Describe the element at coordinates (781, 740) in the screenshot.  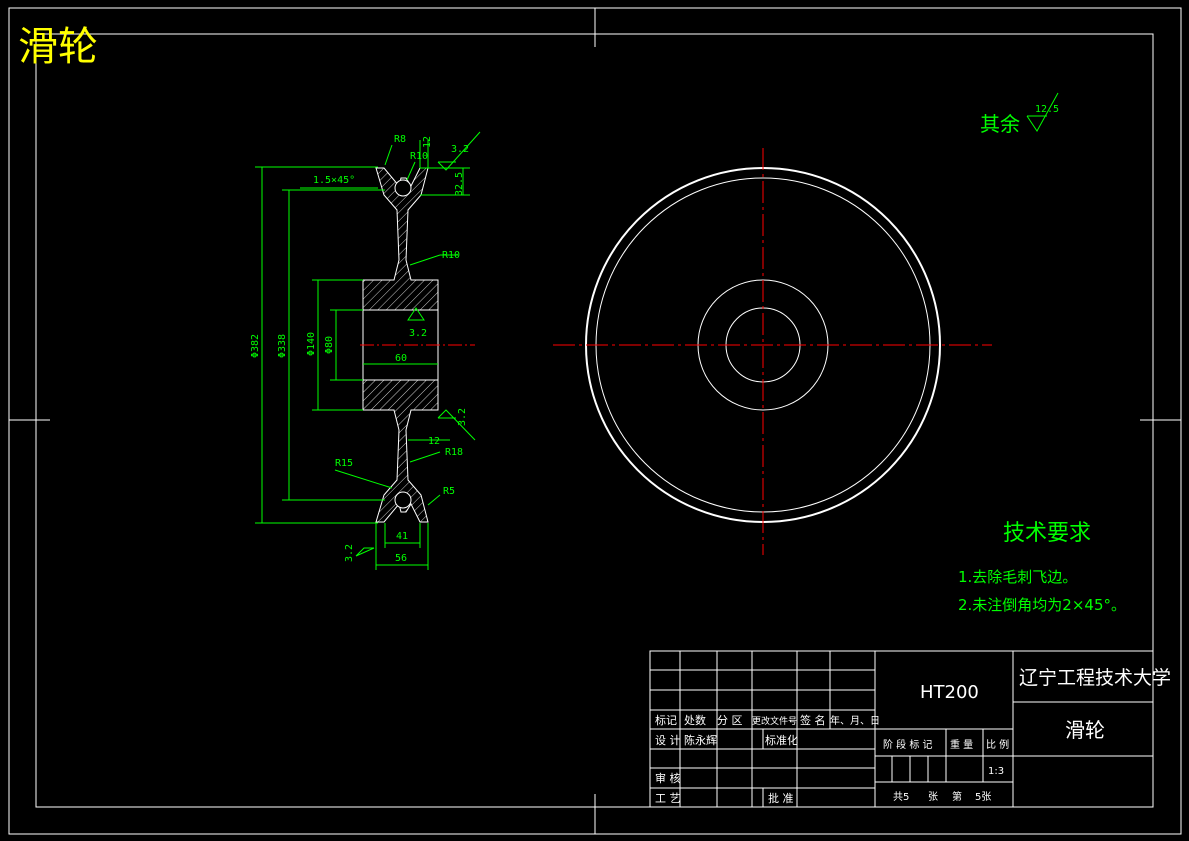
I see `tb-standard-label: 标准化` at that location.